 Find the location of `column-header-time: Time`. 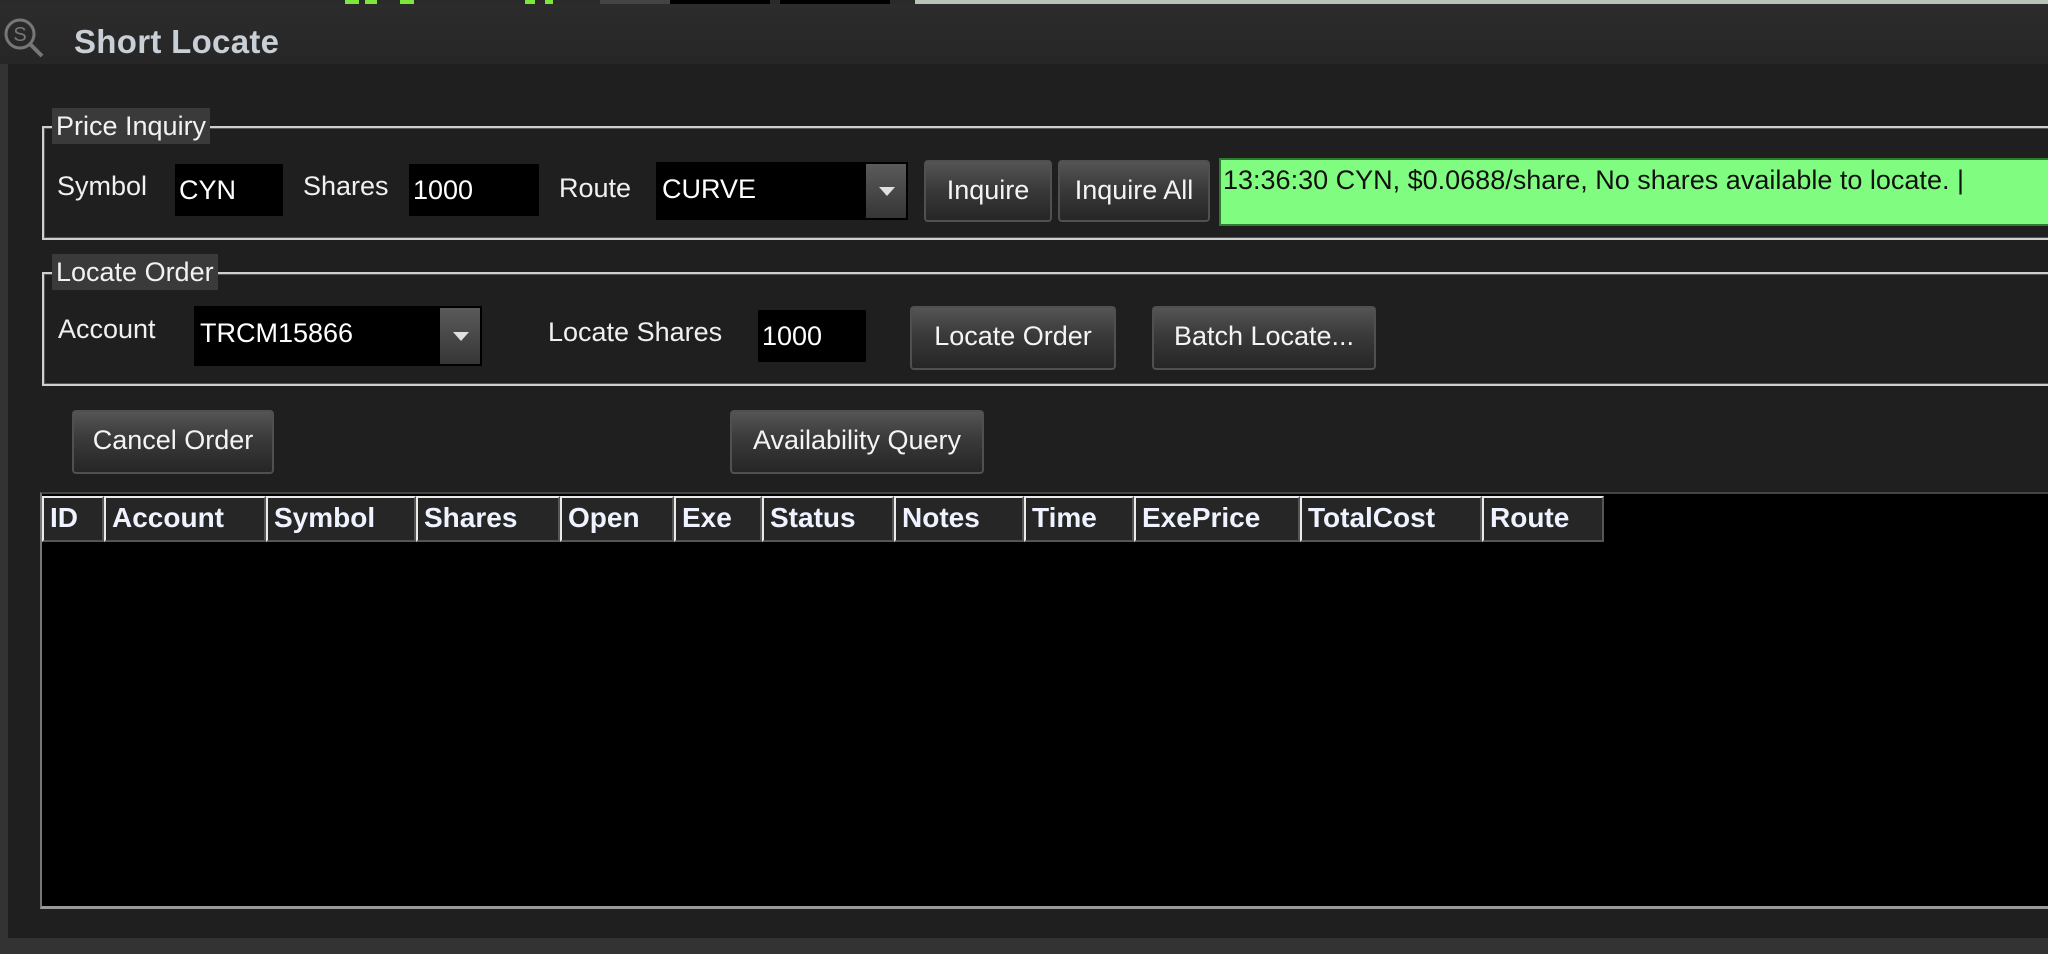

column-header-time: Time is located at coordinates (1079, 519).